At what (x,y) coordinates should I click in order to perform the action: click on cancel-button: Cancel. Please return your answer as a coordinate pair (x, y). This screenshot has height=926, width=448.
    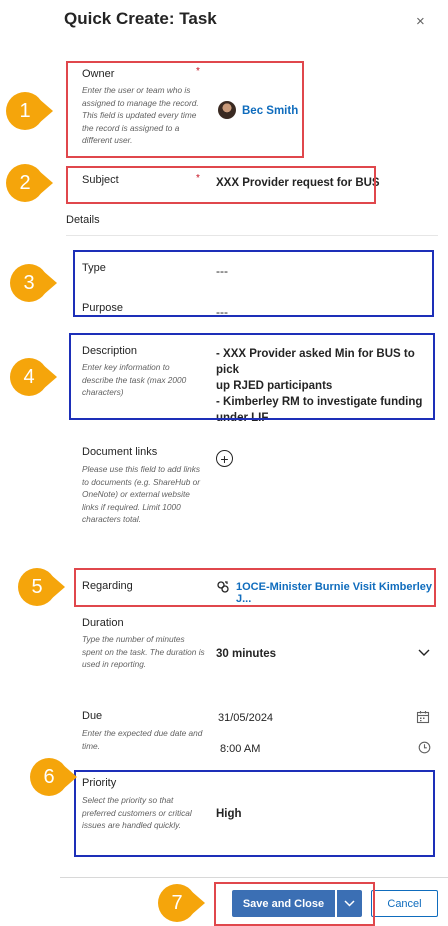
    Looking at the image, I should click on (404, 903).